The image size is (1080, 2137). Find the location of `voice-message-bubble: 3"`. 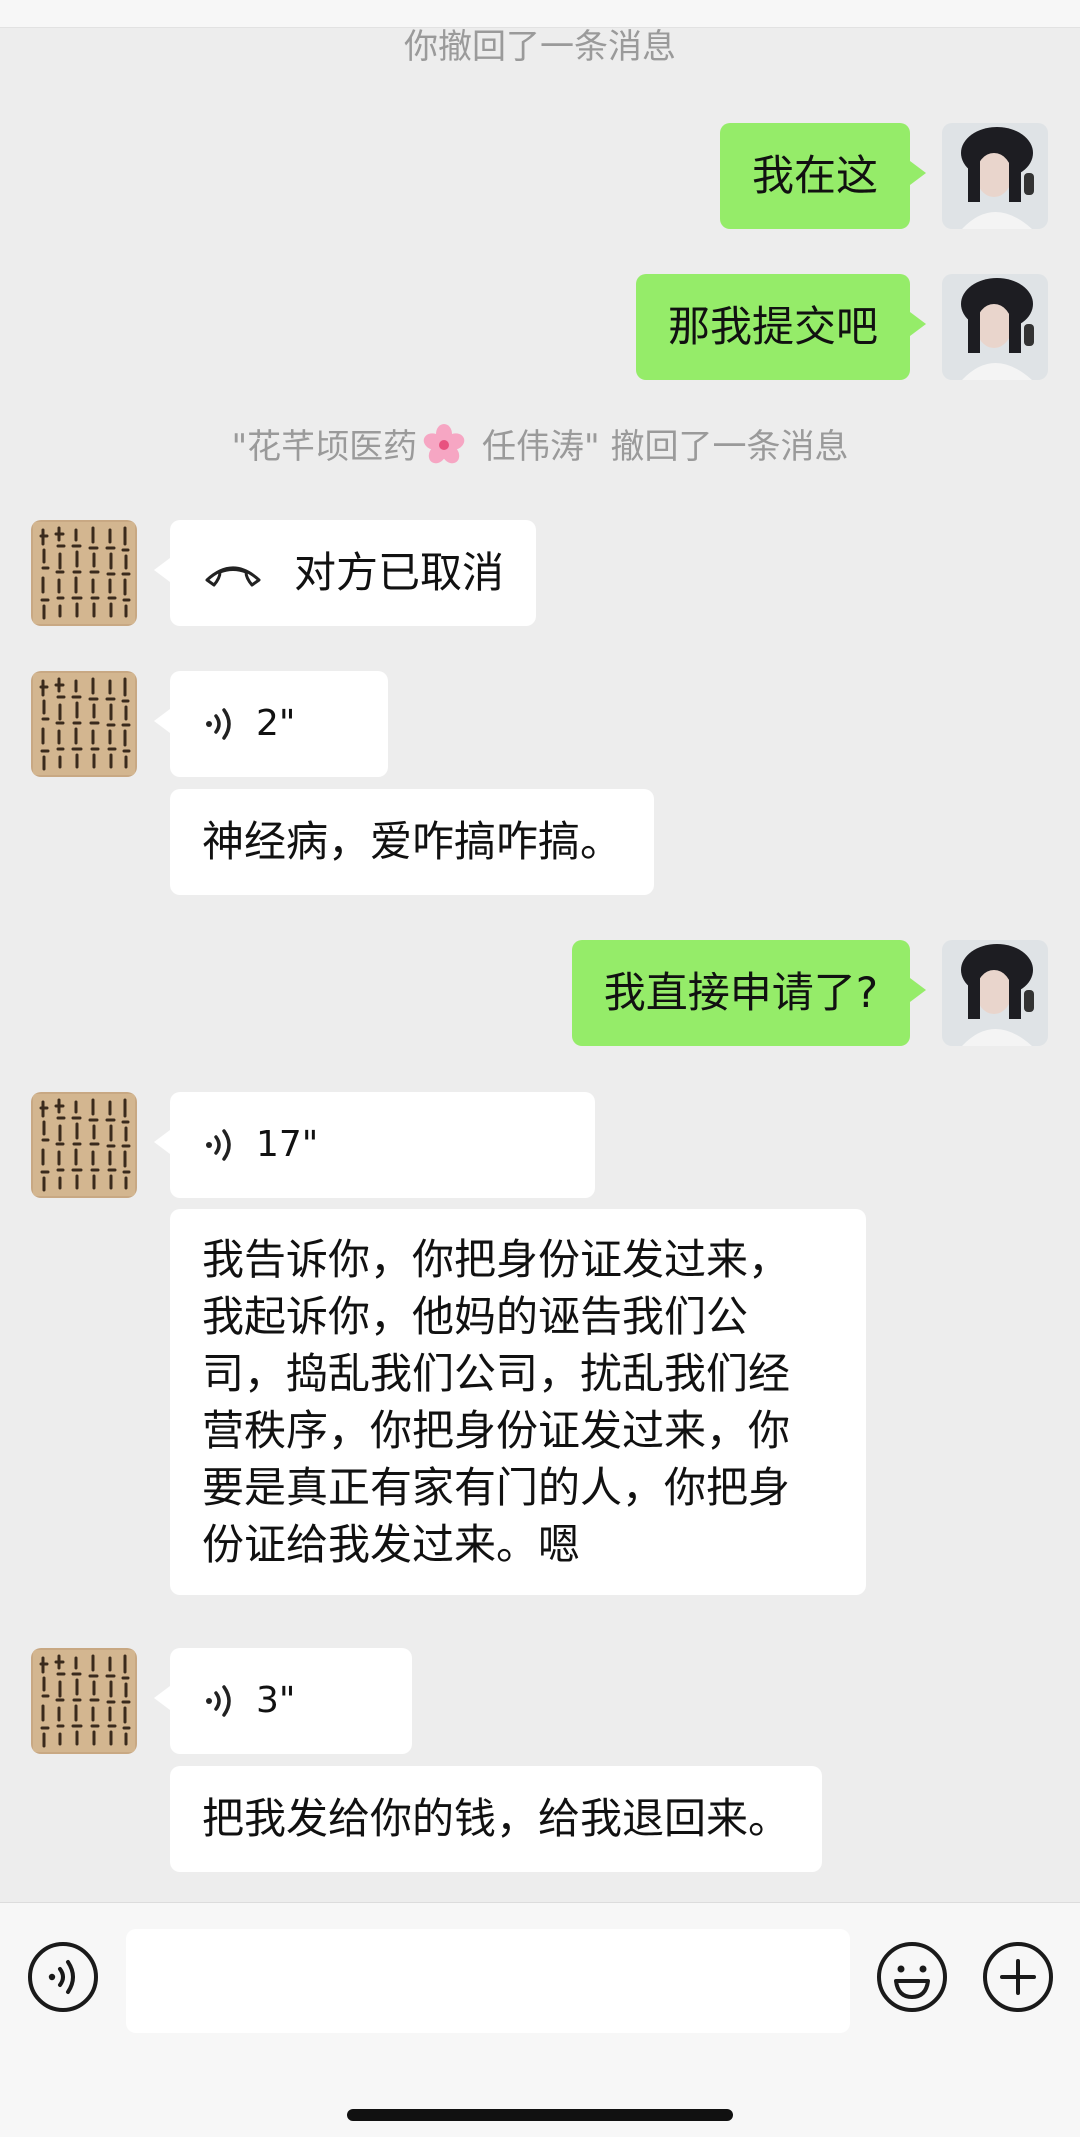

voice-message-bubble: 3" is located at coordinates (283, 1701).